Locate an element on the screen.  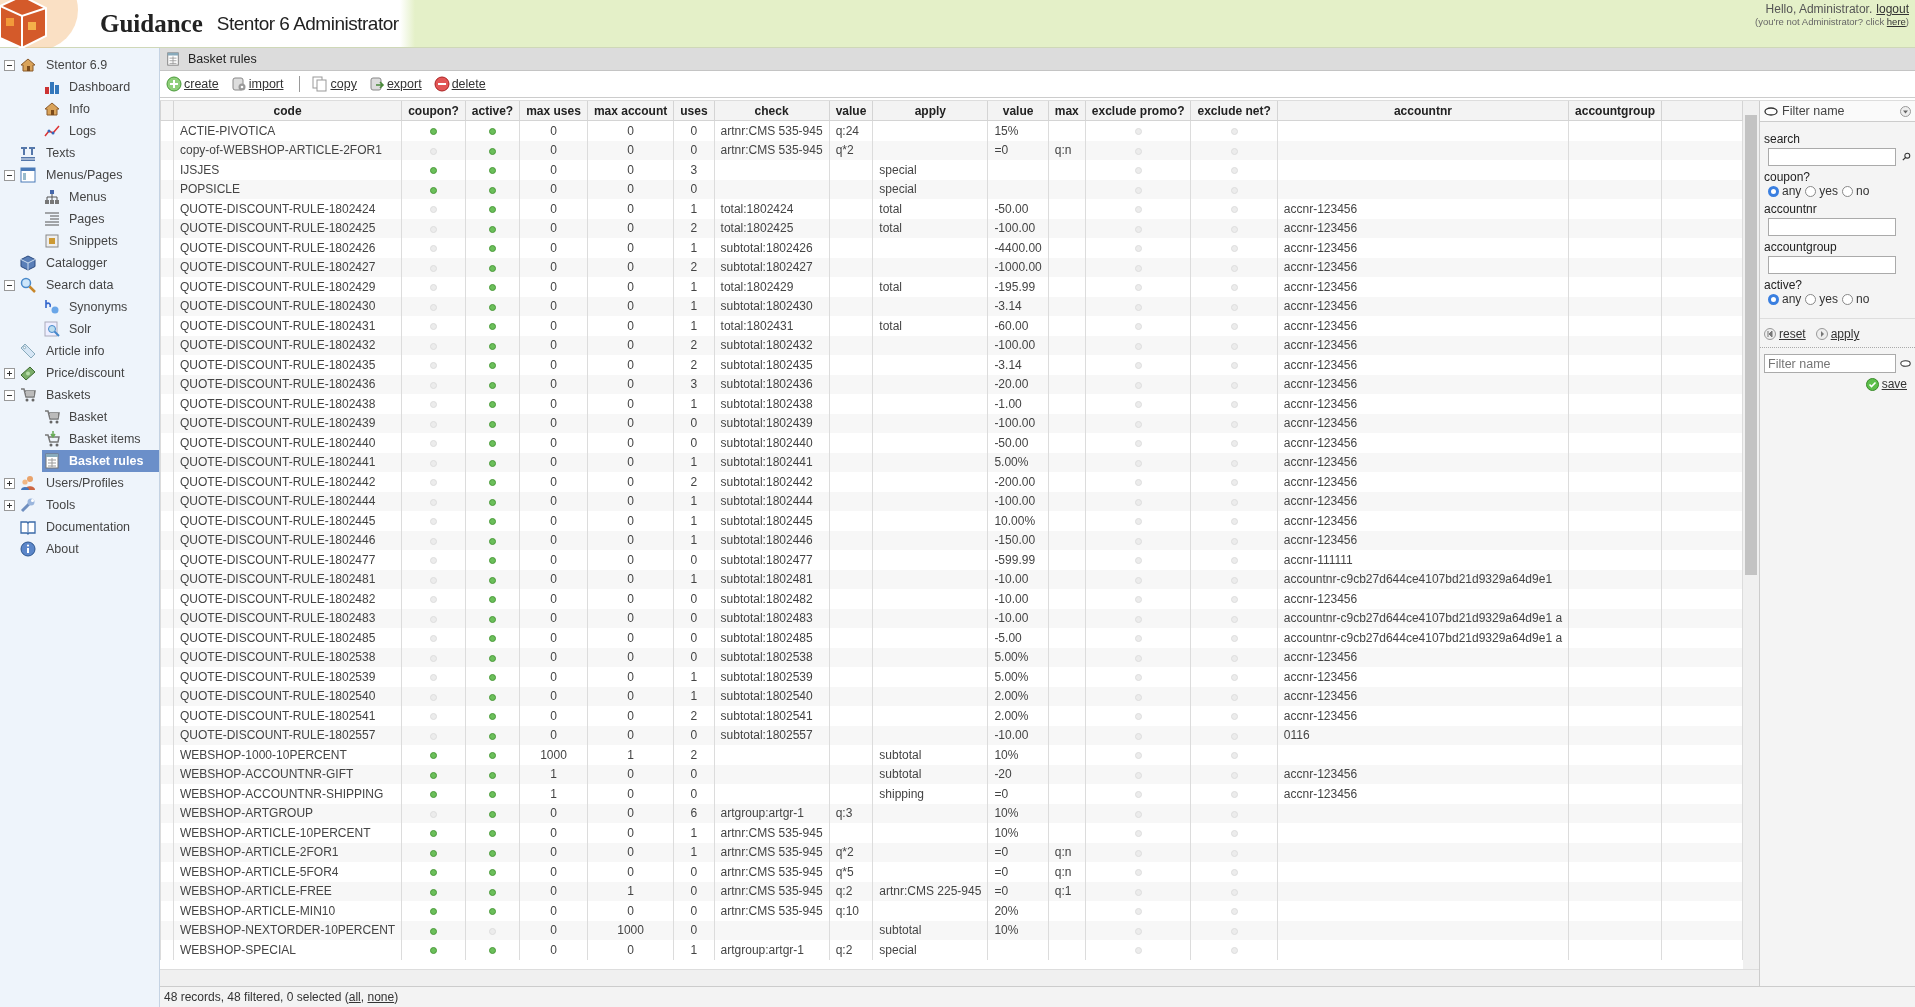
nav-item: Solr is located at coordinates (79, 329).